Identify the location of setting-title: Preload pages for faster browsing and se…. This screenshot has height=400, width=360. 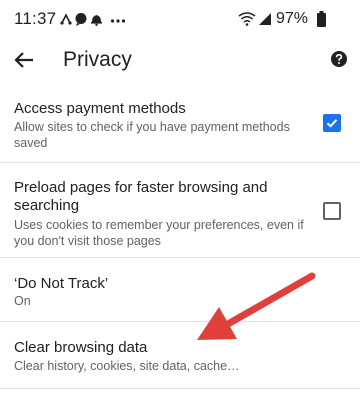
(141, 196).